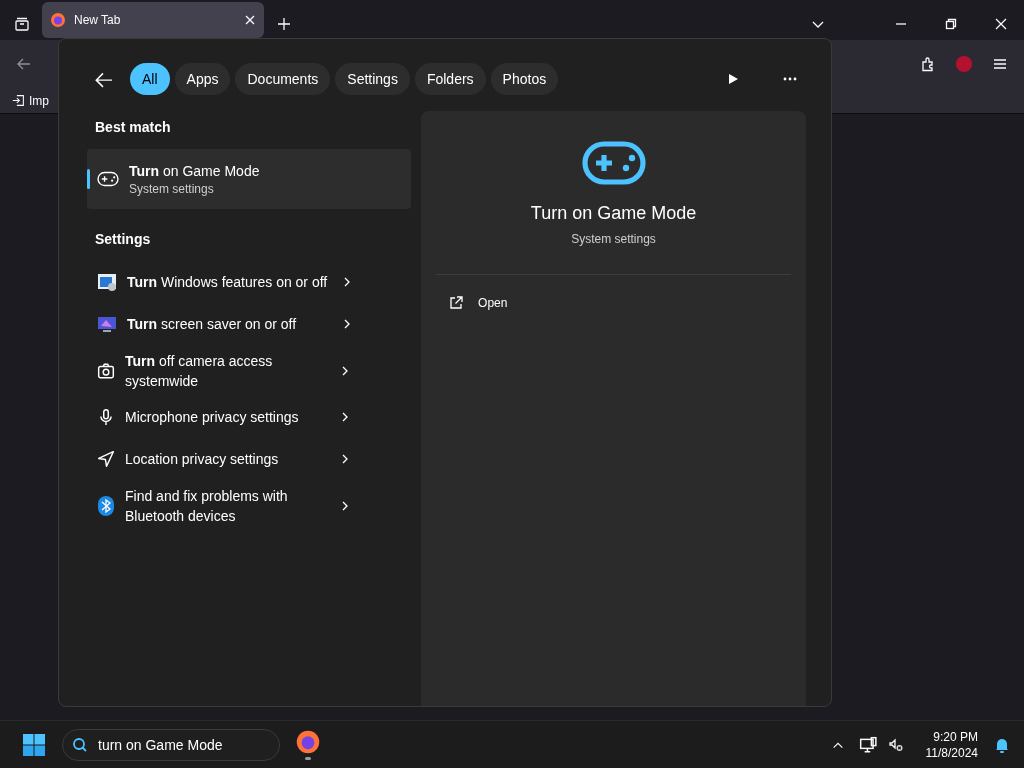 The width and height of the screenshot is (1024, 768). Describe the element at coordinates (613, 303) in the screenshot. I see `open-action: Open` at that location.